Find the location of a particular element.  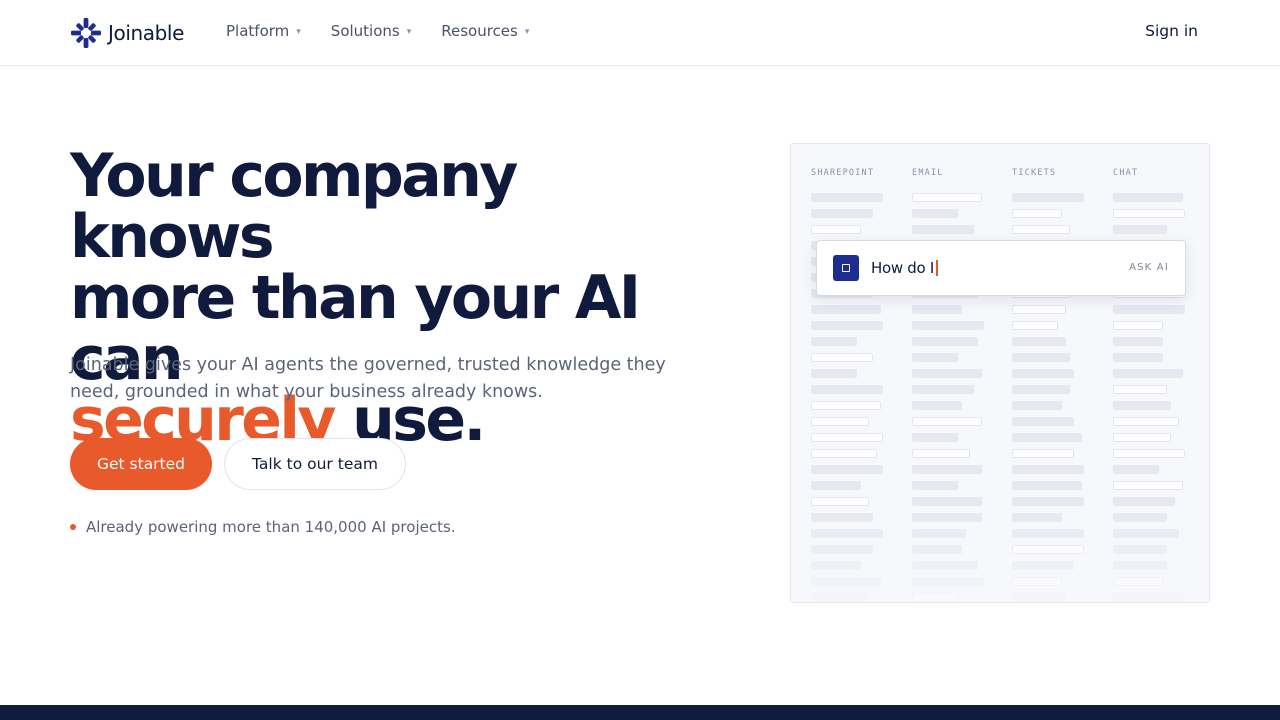

brand-logo-link: Joinable is located at coordinates (127, 33).